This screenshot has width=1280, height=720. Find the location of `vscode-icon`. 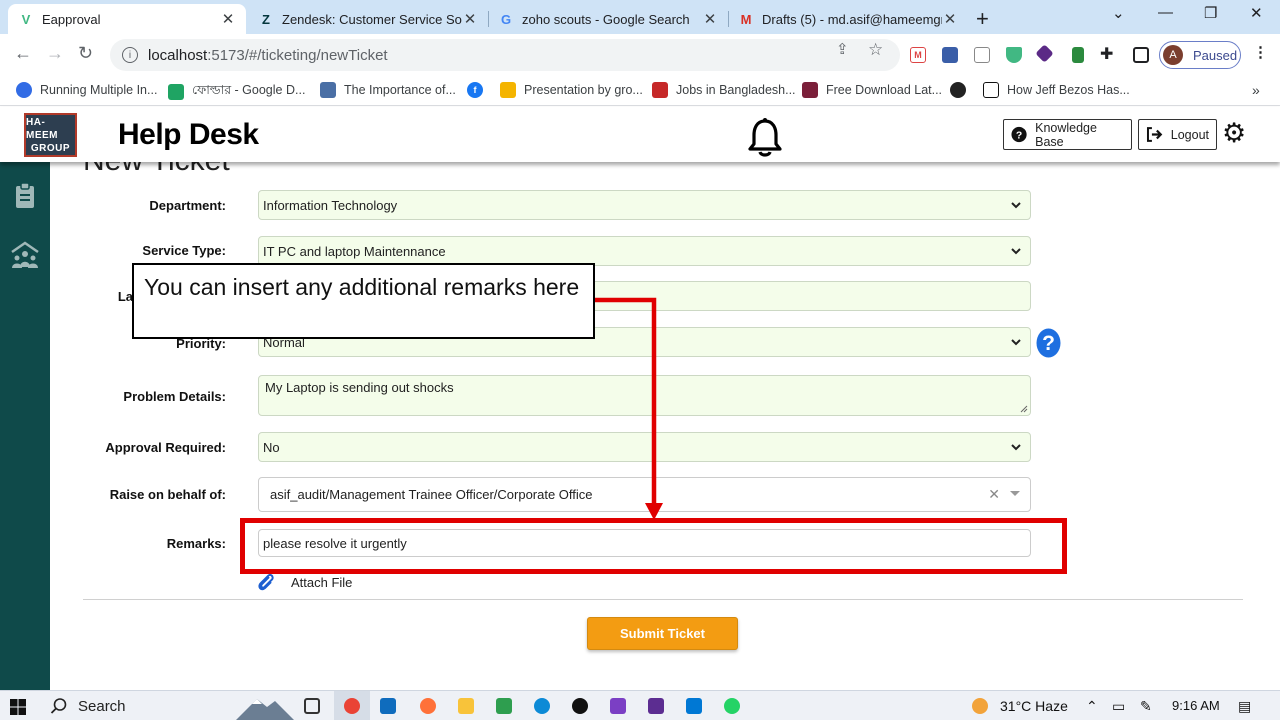

vscode-icon is located at coordinates (694, 706).